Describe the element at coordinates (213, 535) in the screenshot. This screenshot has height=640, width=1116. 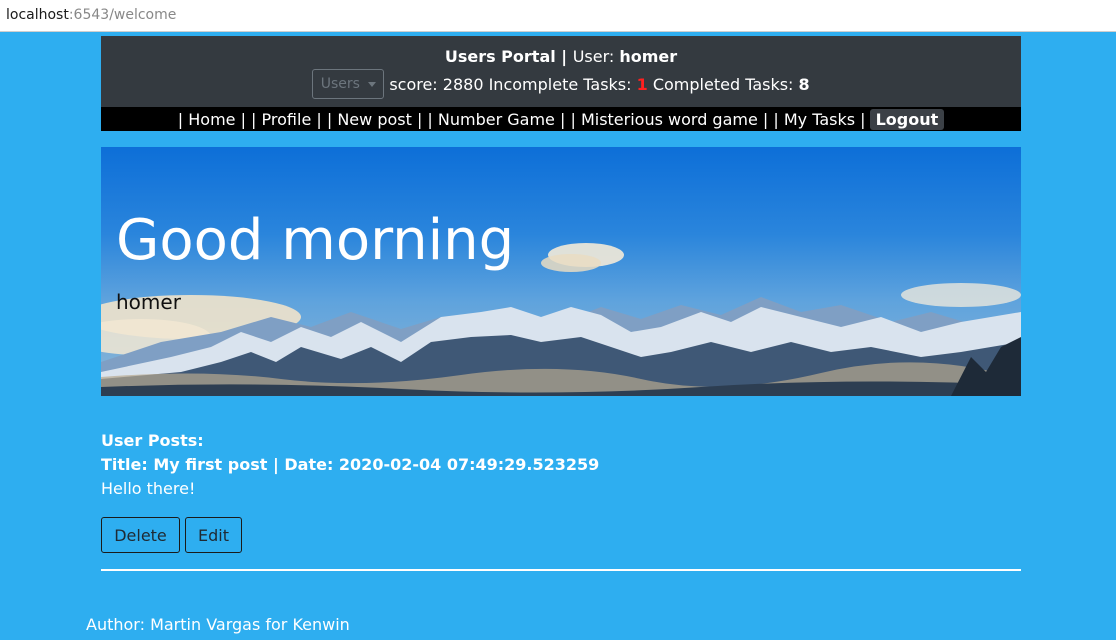
I see `edit-post-button: Edit` at that location.